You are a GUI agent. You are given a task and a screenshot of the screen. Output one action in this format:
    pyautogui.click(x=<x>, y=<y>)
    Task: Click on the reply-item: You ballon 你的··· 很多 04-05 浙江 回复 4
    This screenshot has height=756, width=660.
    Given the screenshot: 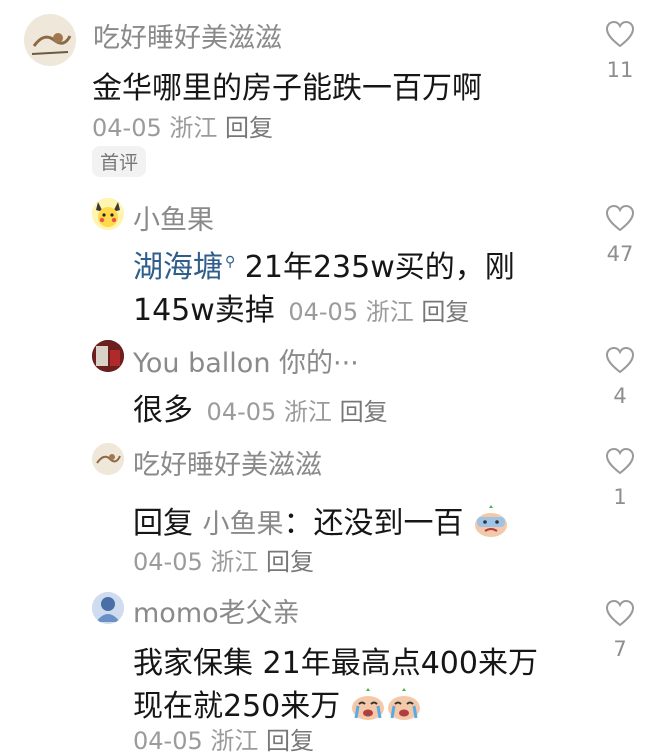 What is the action you would take?
    pyautogui.click(x=330, y=382)
    